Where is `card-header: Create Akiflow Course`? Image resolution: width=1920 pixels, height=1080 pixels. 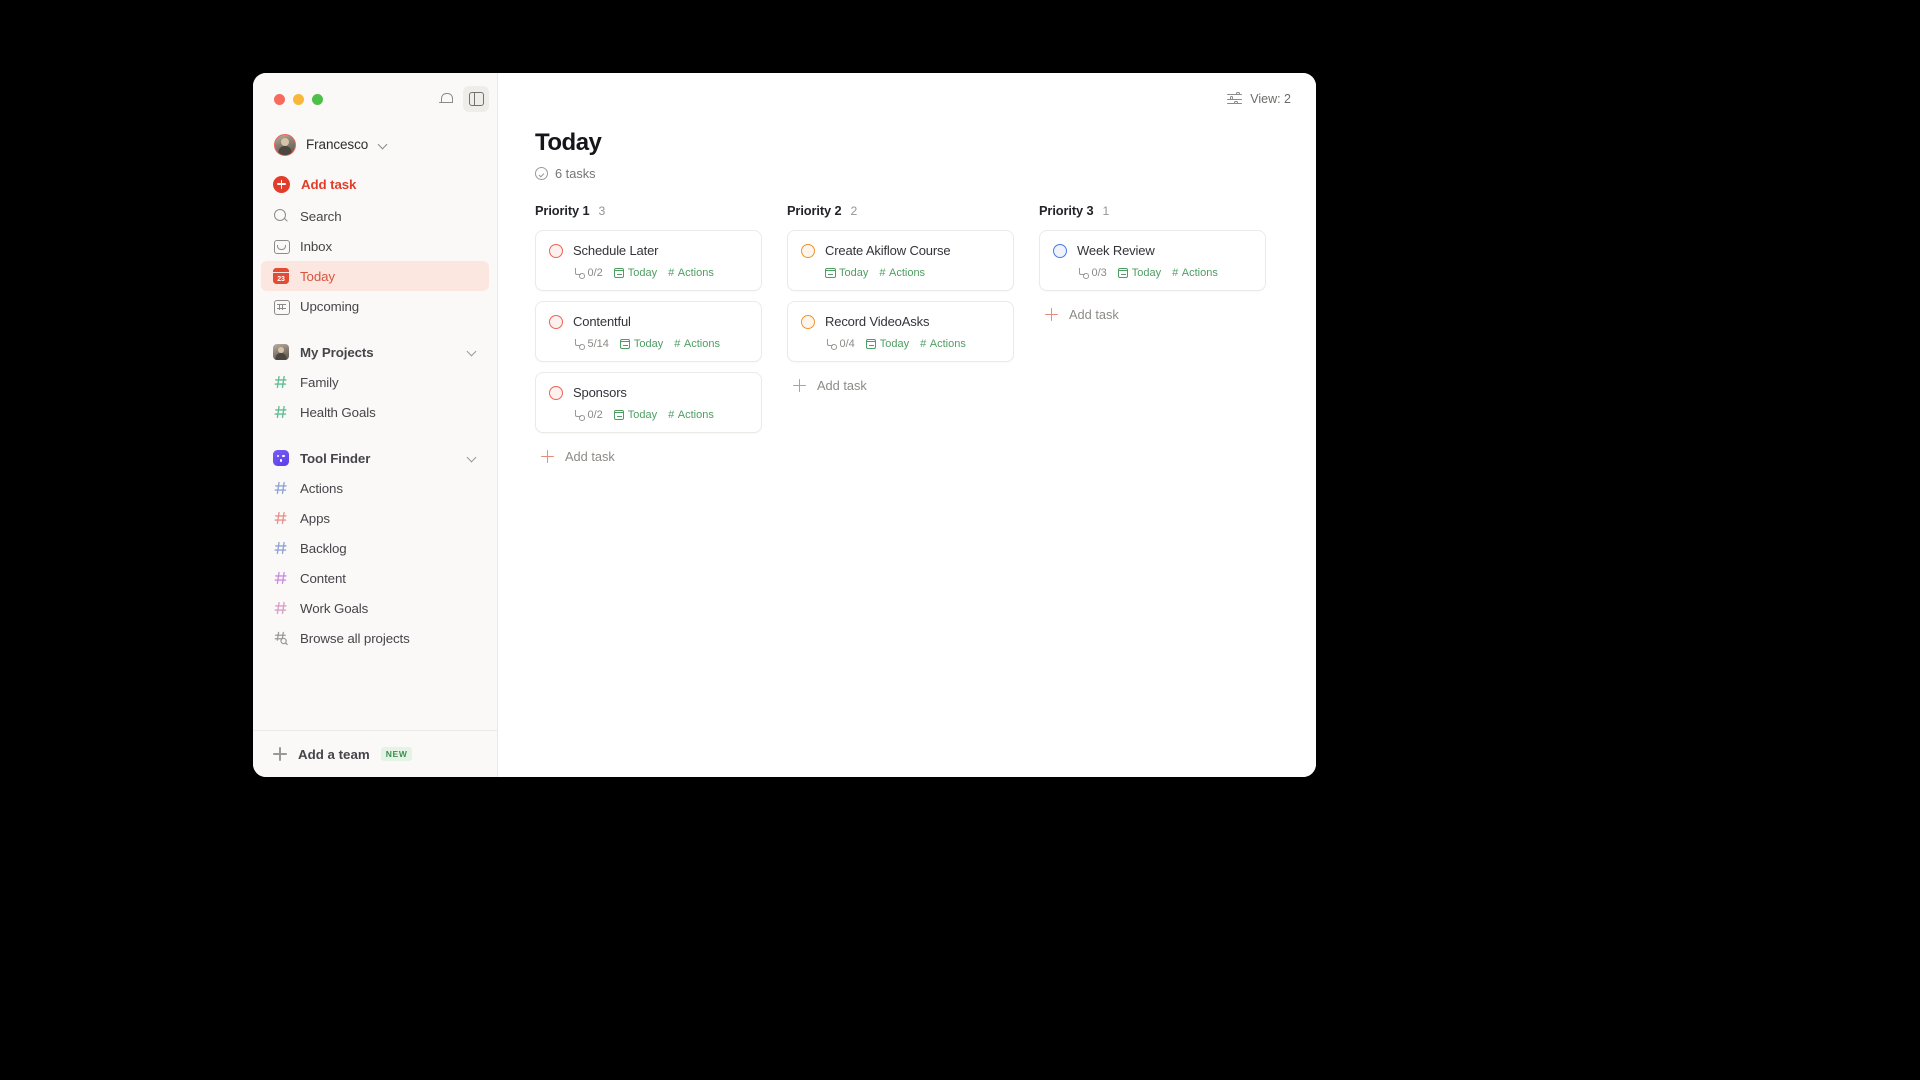
card-header: Create Akiflow Course is located at coordinates (900, 250).